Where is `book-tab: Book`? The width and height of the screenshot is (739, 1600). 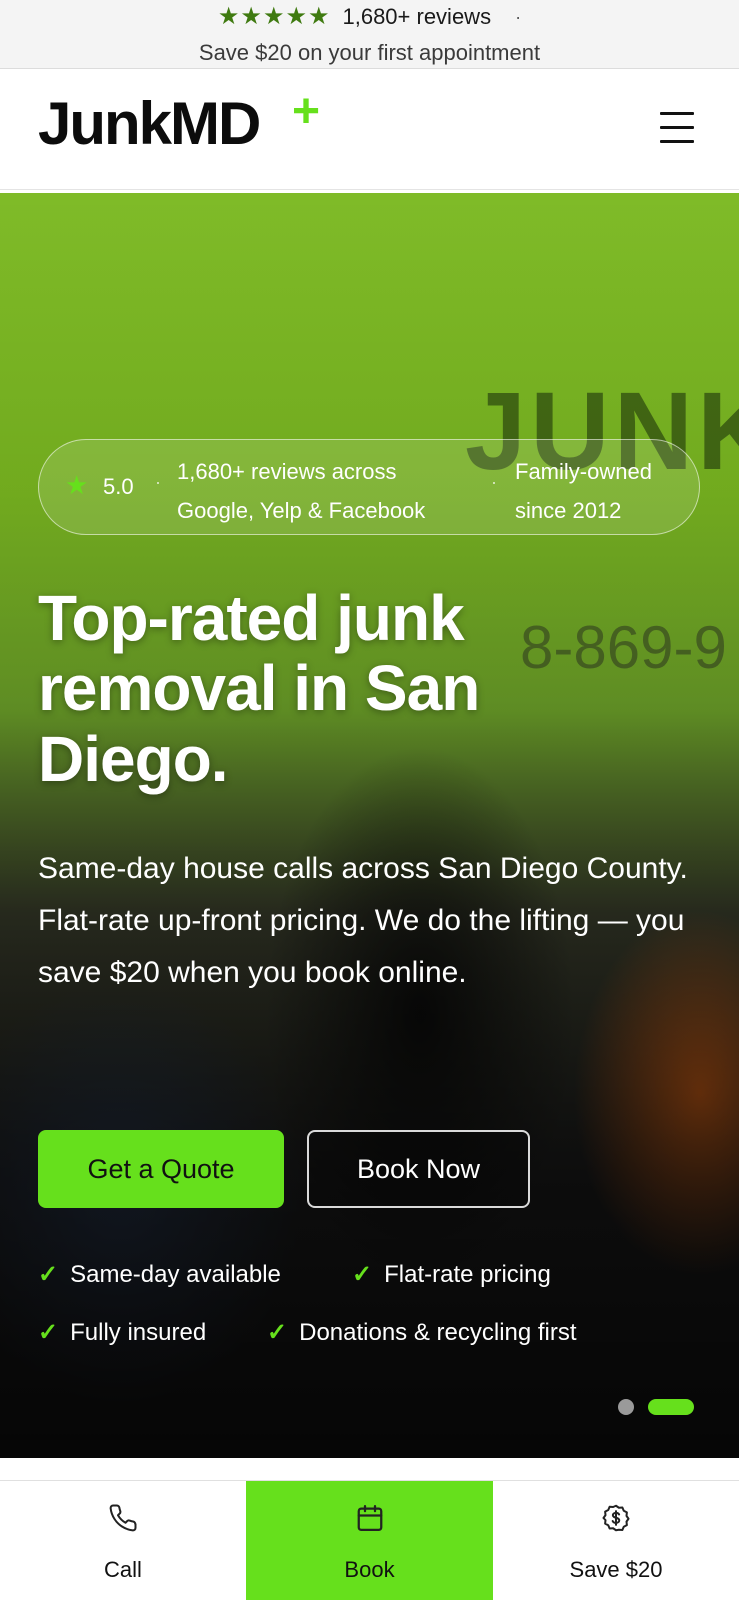
book-tab: Book is located at coordinates (369, 1540).